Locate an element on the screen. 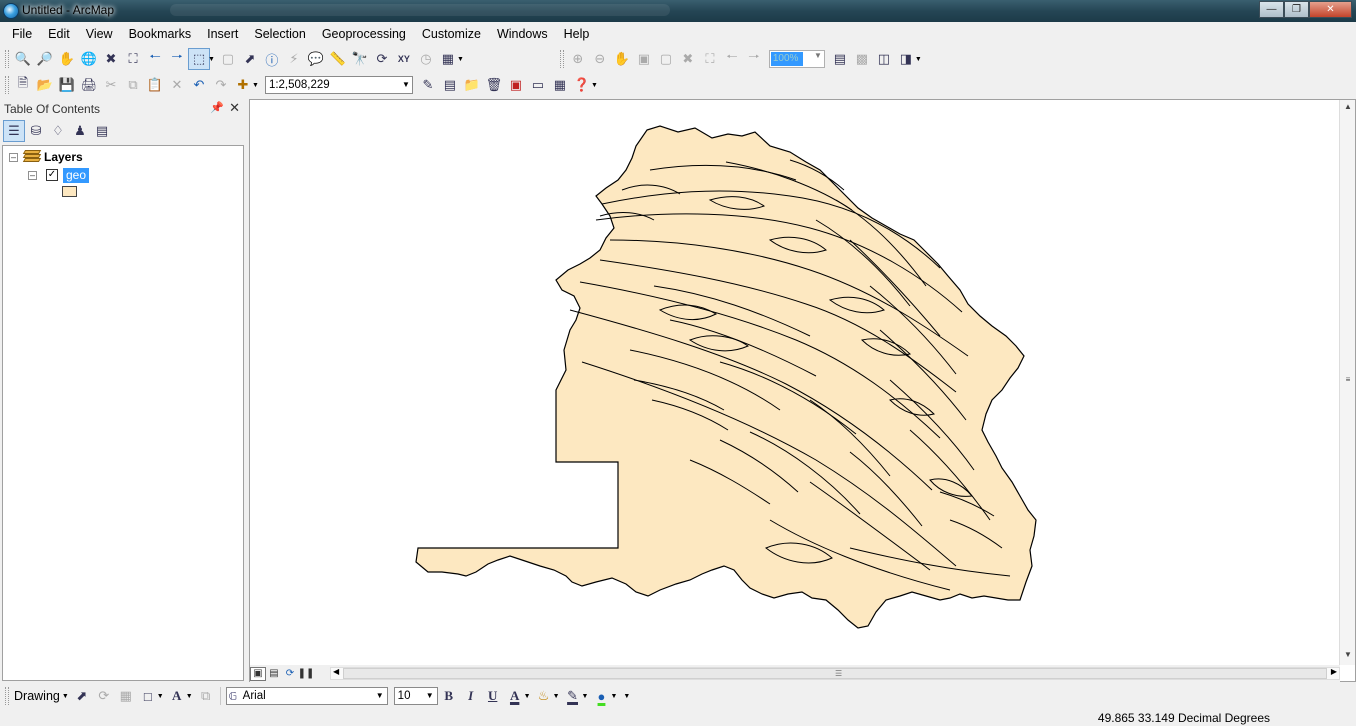 The width and height of the screenshot is (1356, 726). scrollbar-grip-icon: ≡ is located at coordinates (1348, 379).